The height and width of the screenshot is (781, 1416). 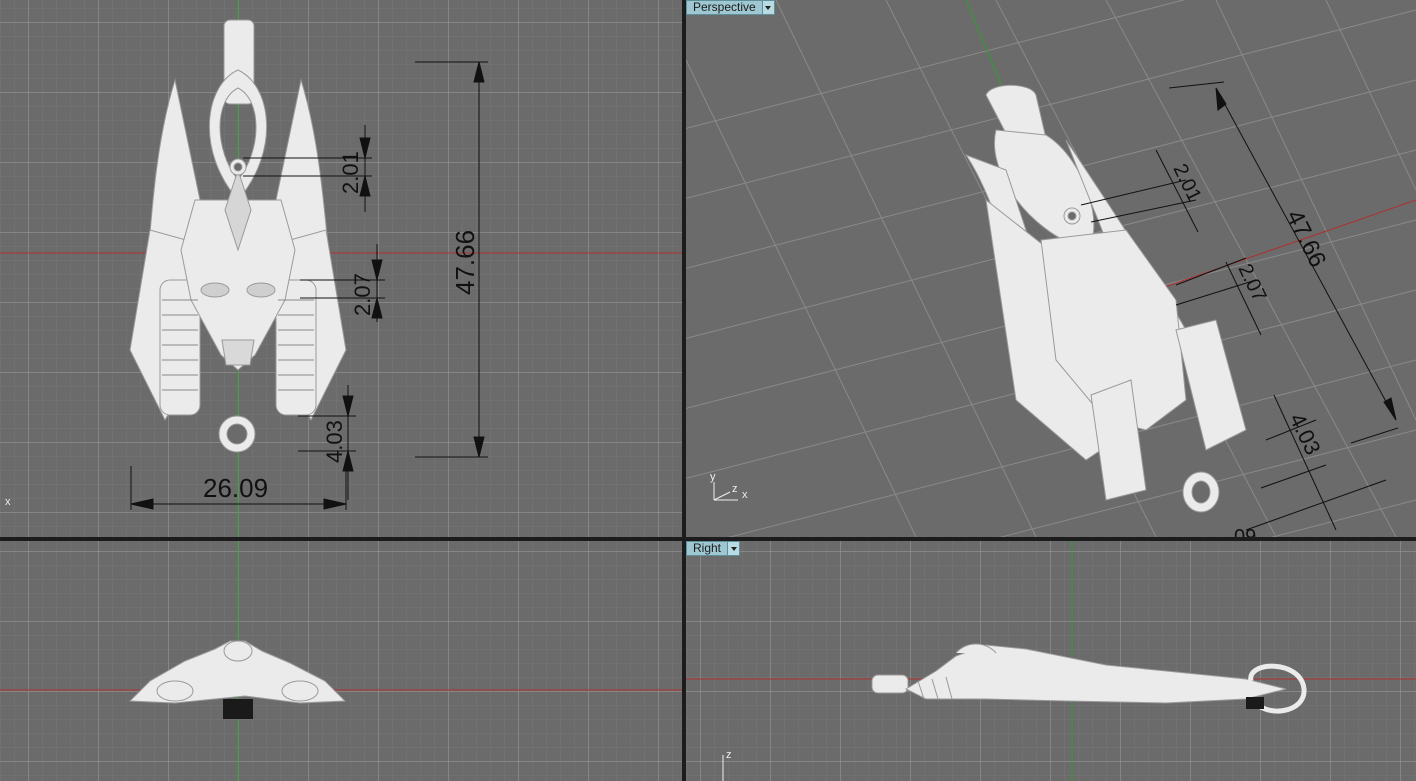 What do you see at coordinates (238, 651) in the screenshot?
I see `head-top` at bounding box center [238, 651].